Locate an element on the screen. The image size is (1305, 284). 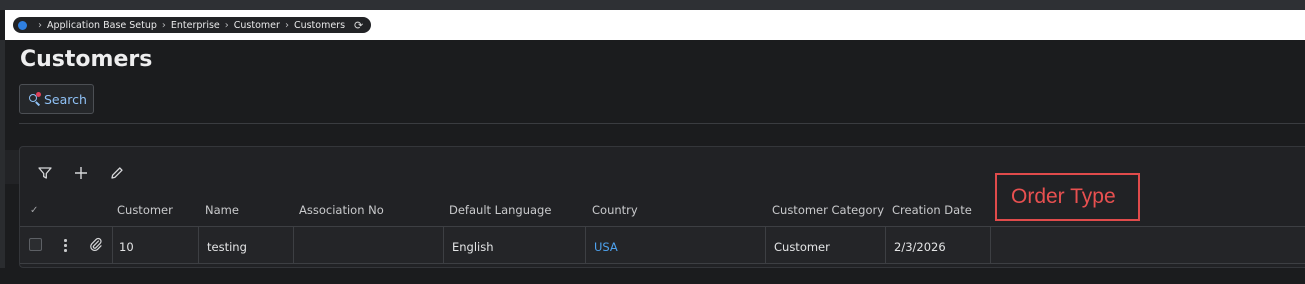
page-title: Customers is located at coordinates (86, 59).